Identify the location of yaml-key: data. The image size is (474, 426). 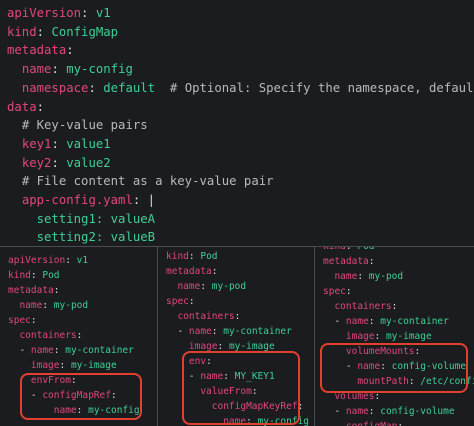
(22, 106).